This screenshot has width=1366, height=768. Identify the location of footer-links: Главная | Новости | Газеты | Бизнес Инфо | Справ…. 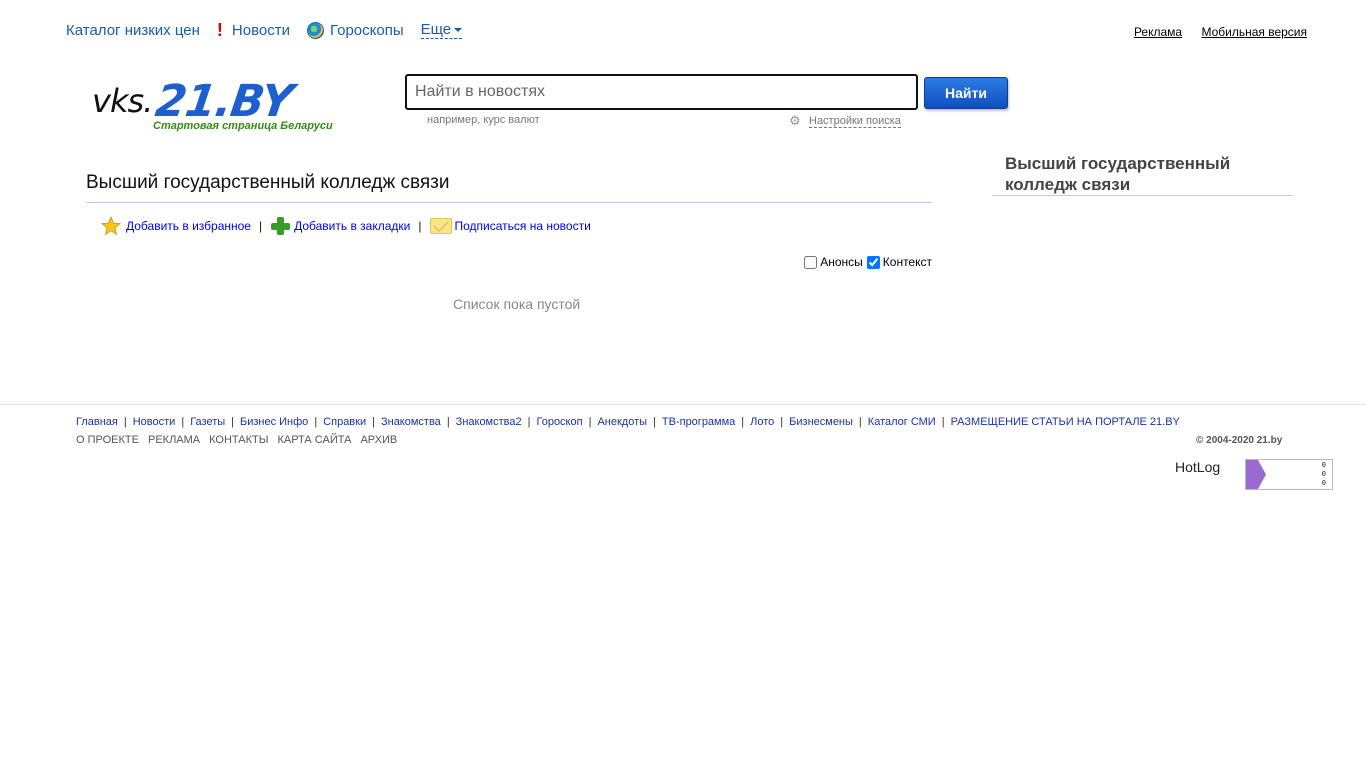
(628, 422).